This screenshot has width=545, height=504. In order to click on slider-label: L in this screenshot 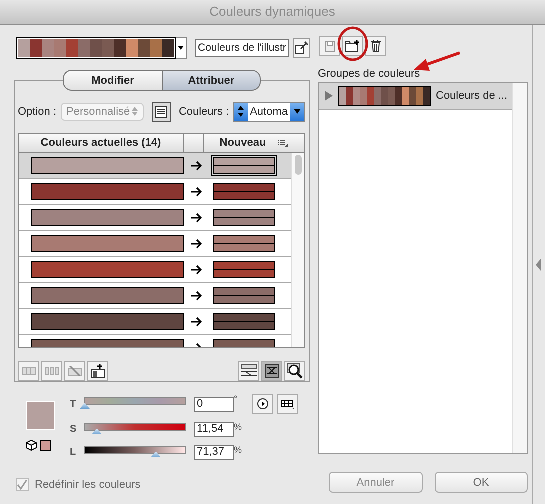, I will do `click(74, 452)`.